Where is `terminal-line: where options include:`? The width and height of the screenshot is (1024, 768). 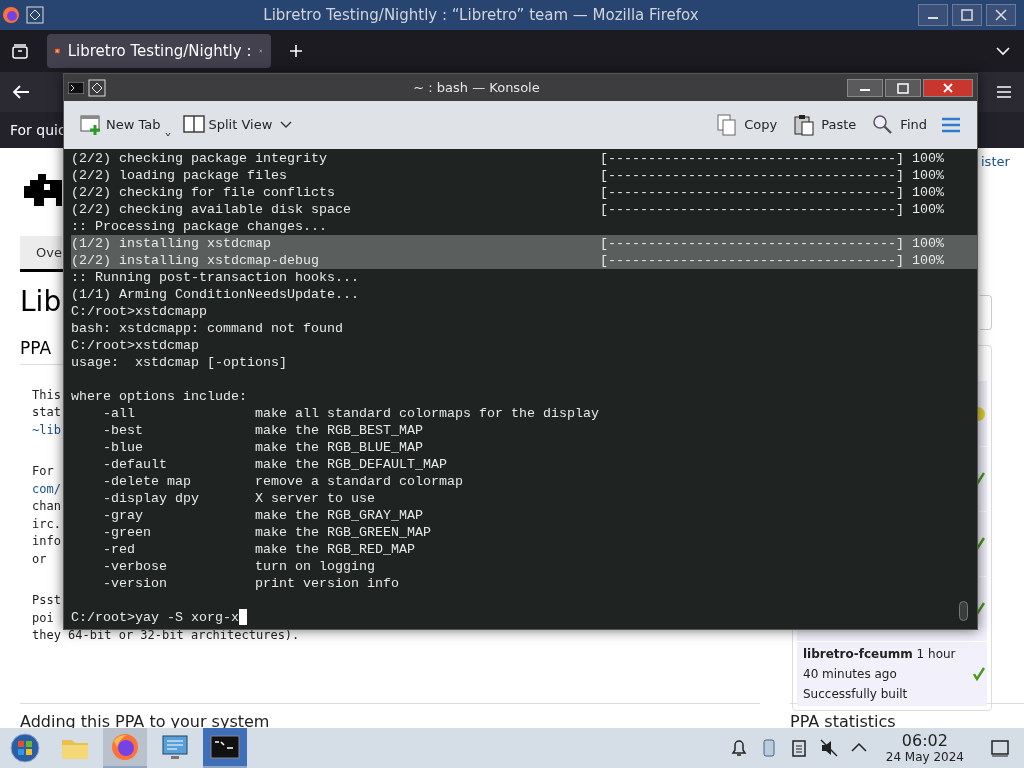 terminal-line: where options include: is located at coordinates (159, 396).